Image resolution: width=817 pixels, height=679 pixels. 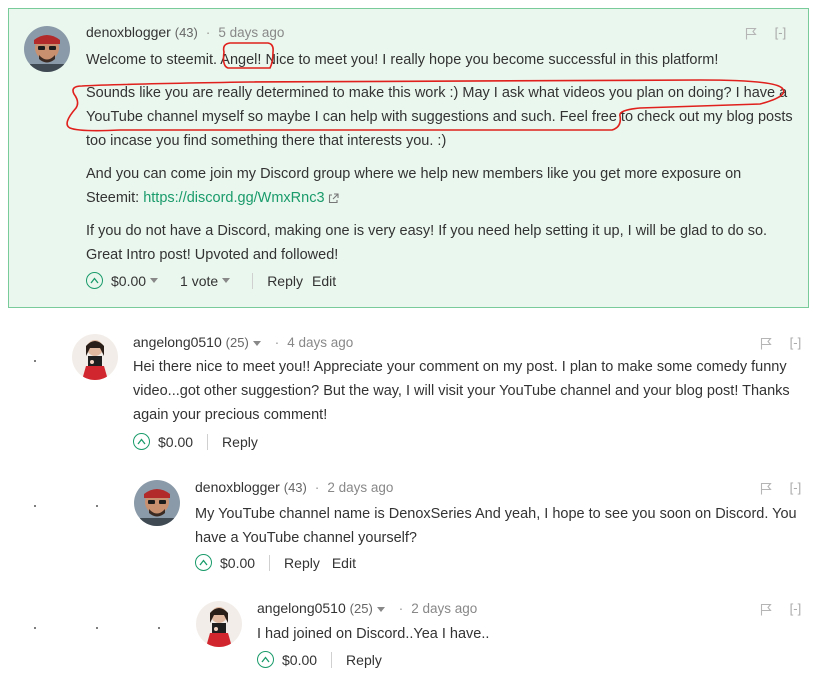 What do you see at coordinates (333, 198) in the screenshot?
I see `external-link-icon` at bounding box center [333, 198].